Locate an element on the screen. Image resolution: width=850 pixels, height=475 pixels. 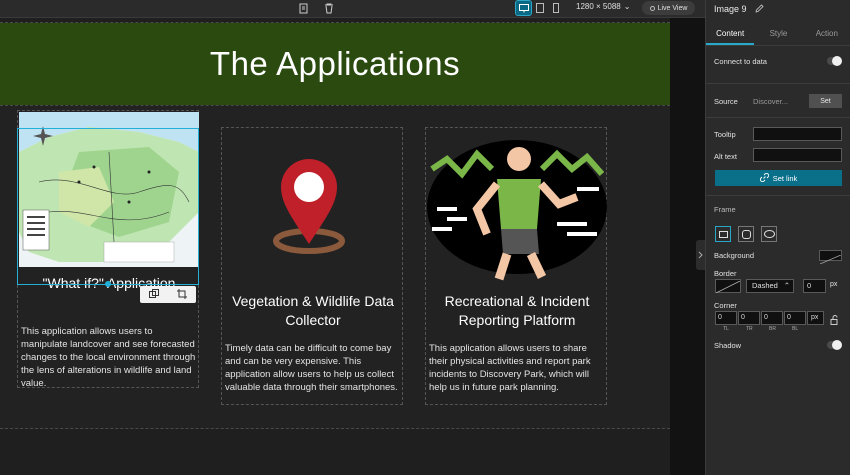
frame-label: Frame is located at coordinates (725, 209).